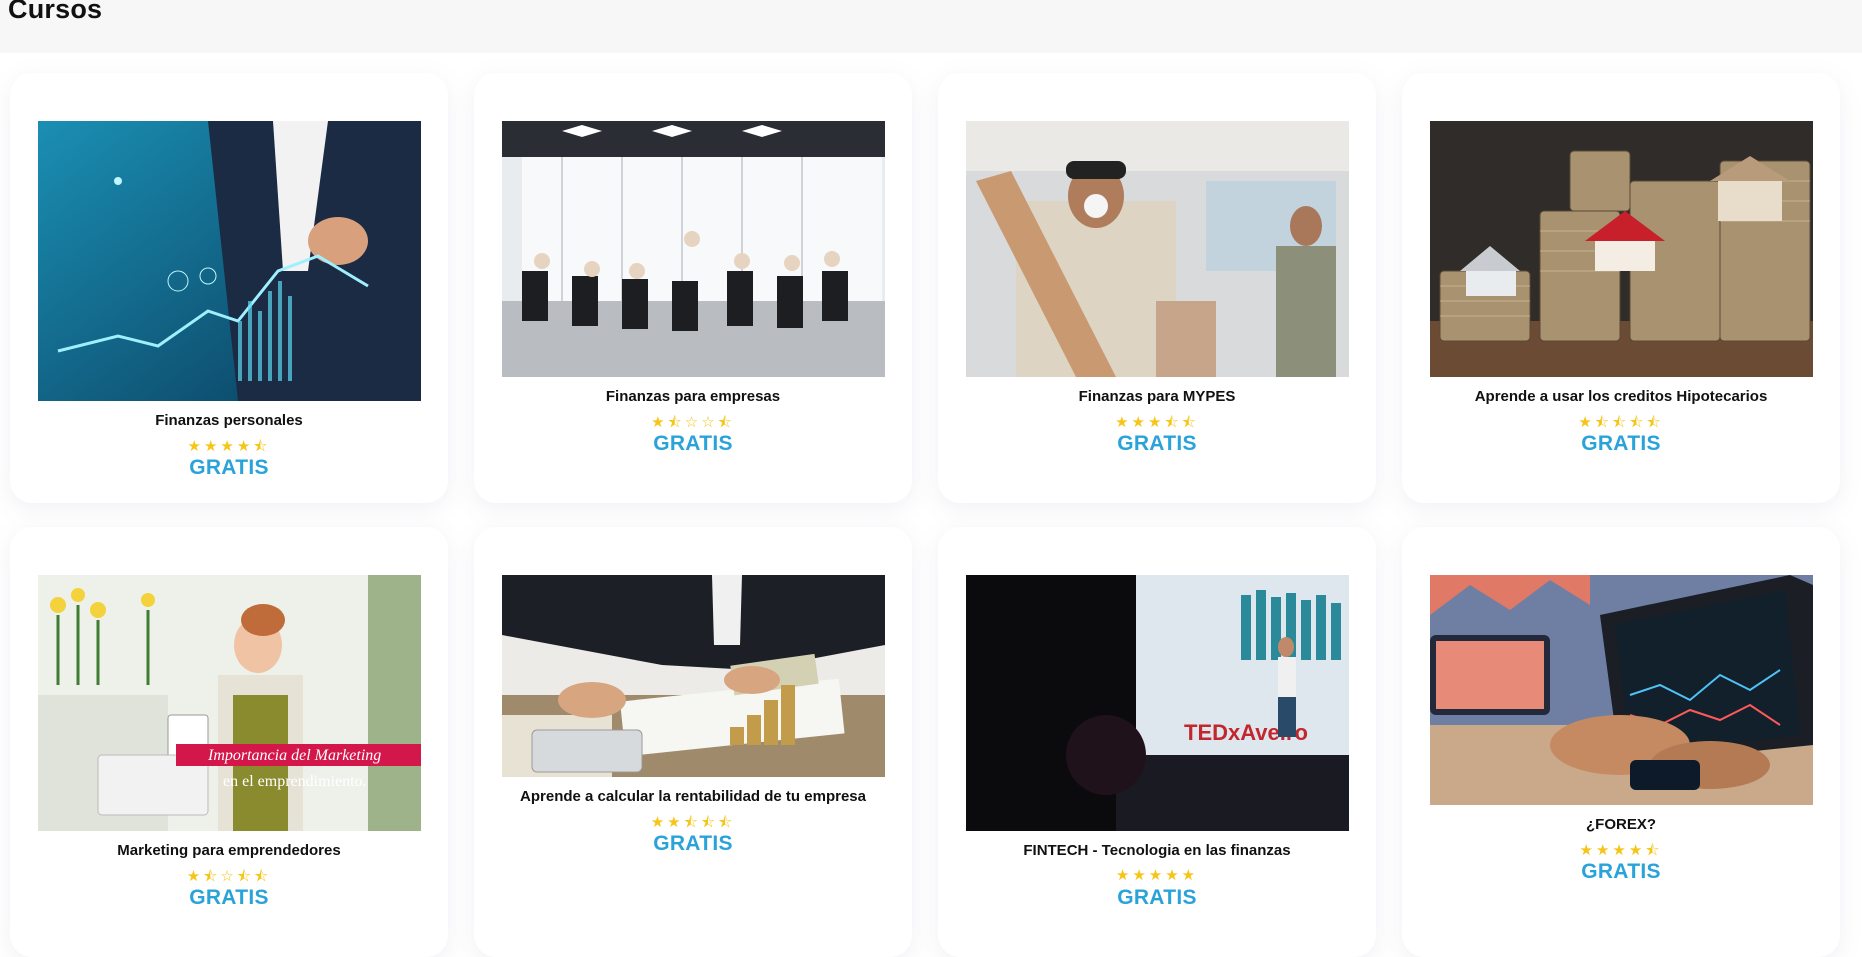 The image size is (1862, 957). I want to click on course-title: ¿FOREX?, so click(1621, 824).